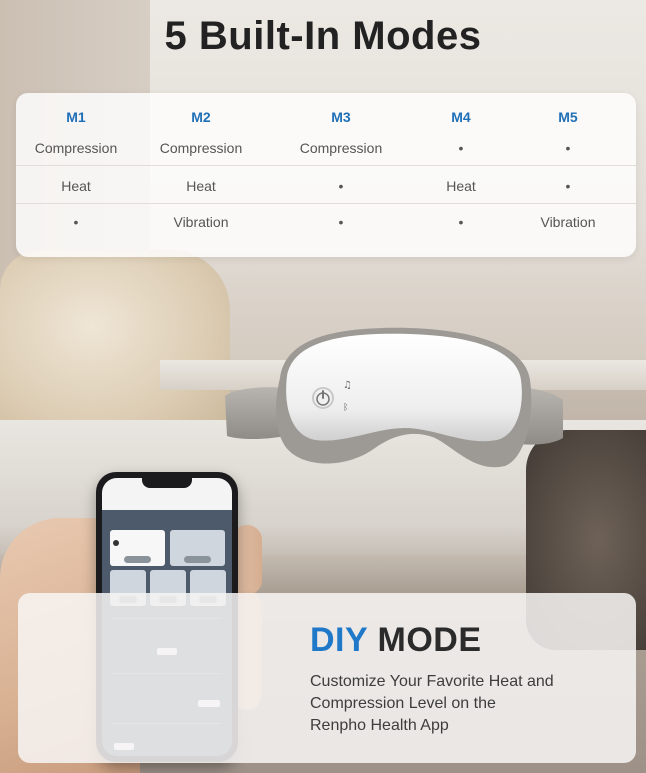 The height and width of the screenshot is (773, 646). Describe the element at coordinates (167, 483) in the screenshot. I see `phone-notch` at that location.